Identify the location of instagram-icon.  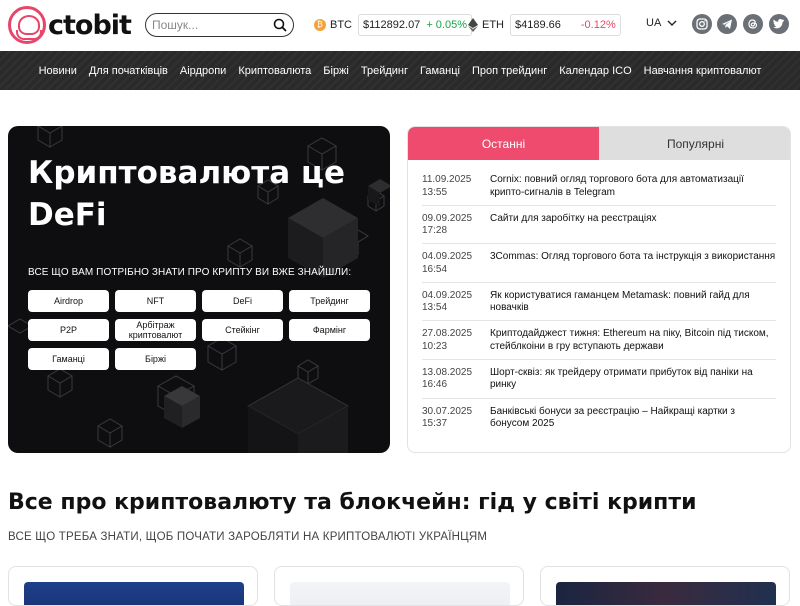
(702, 24).